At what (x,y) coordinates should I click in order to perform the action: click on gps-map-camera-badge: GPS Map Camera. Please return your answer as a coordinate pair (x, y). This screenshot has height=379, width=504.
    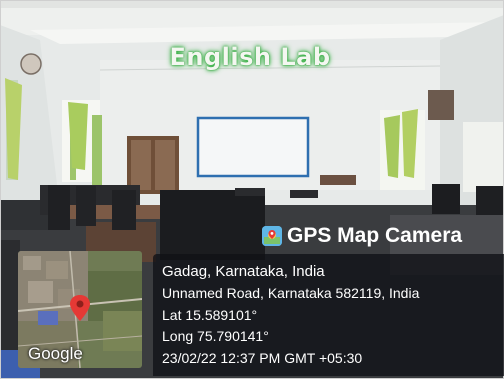
    Looking at the image, I should click on (380, 236).